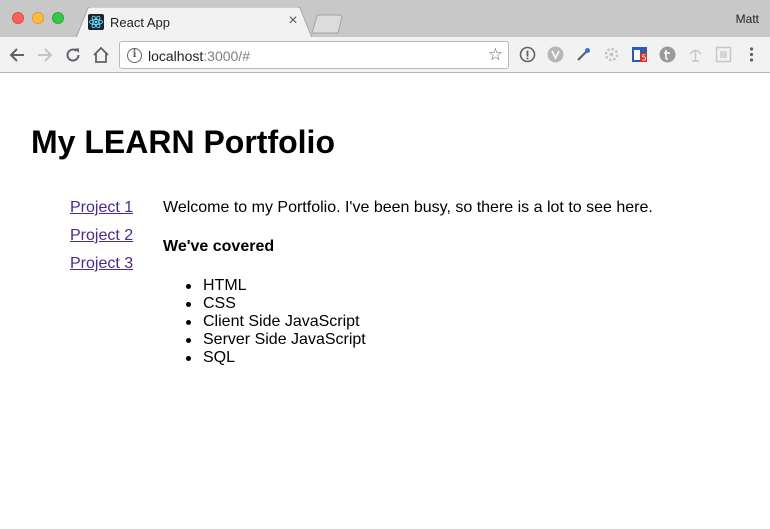  What do you see at coordinates (723, 54) in the screenshot?
I see `grid-extension-icon` at bounding box center [723, 54].